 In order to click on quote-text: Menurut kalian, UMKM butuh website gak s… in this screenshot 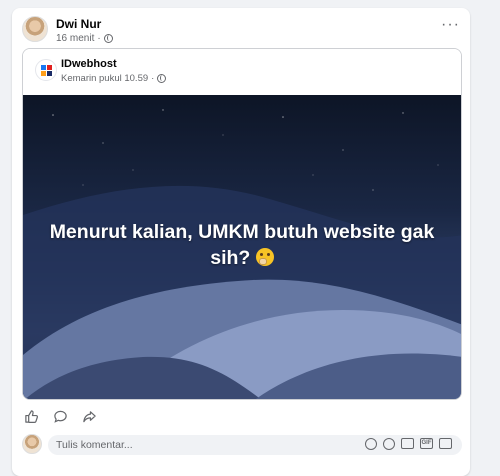, I will do `click(242, 245)`.